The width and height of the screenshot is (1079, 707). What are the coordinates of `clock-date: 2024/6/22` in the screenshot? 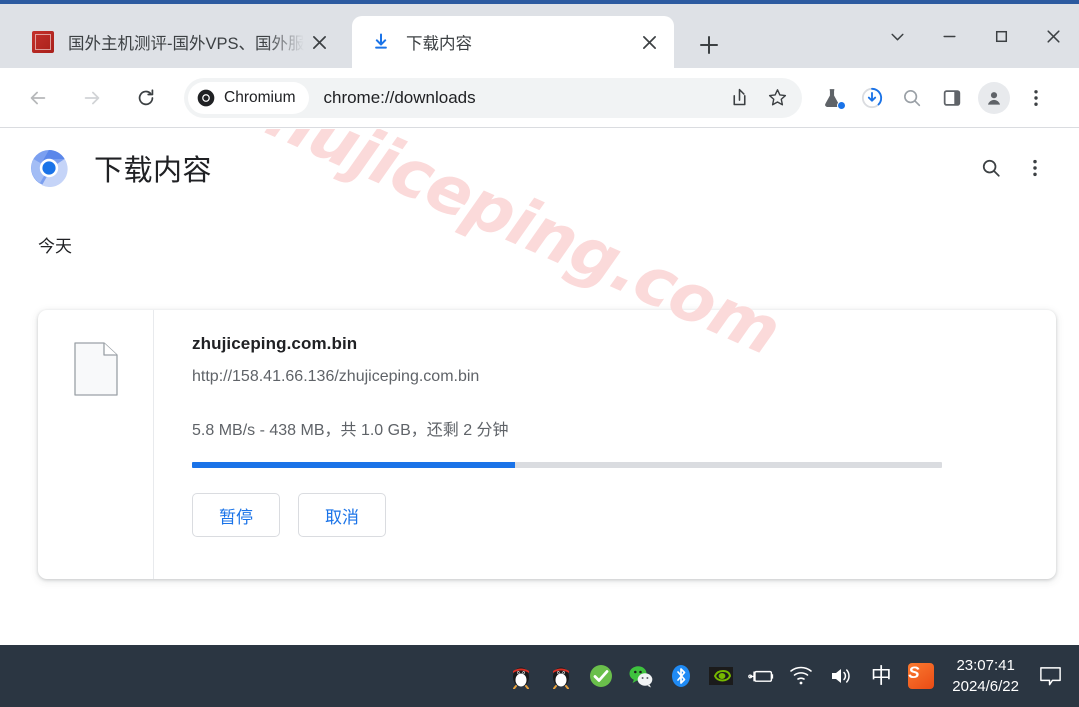 It's located at (985, 686).